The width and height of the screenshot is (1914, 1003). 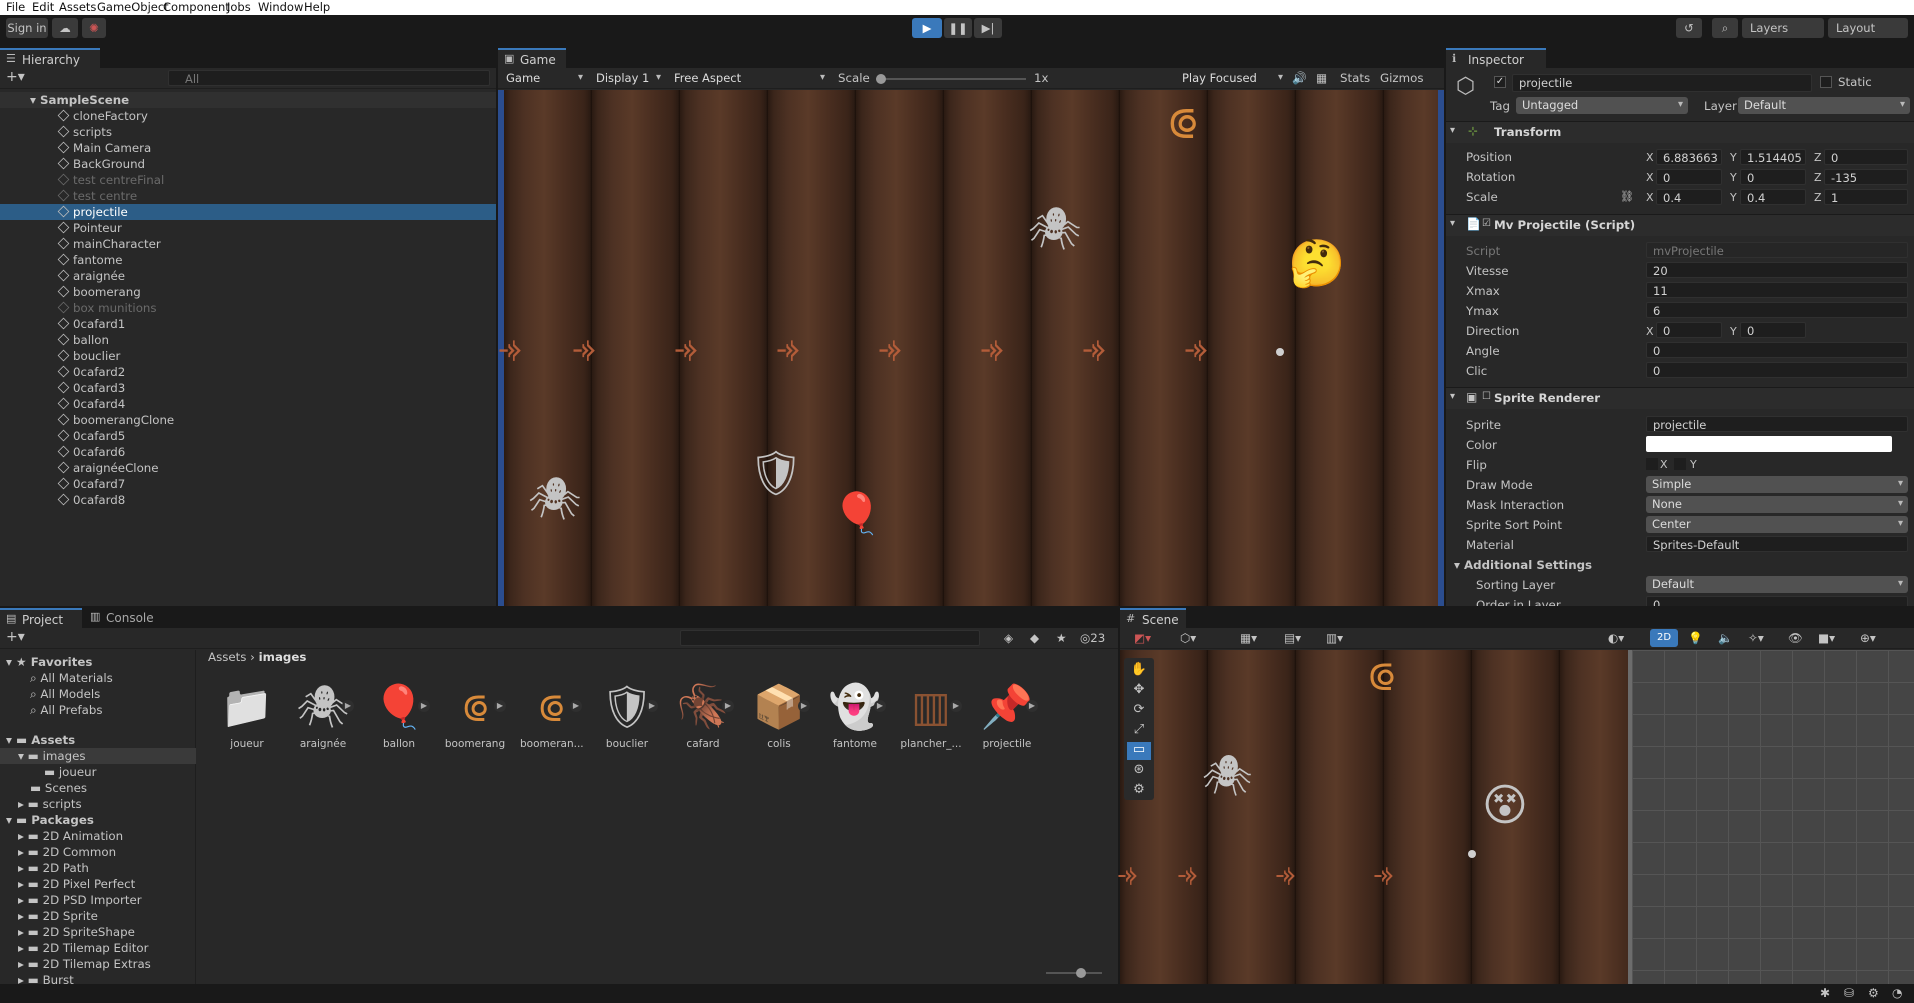 I want to click on position-y-input: 1.514405, so click(x=1773, y=157).